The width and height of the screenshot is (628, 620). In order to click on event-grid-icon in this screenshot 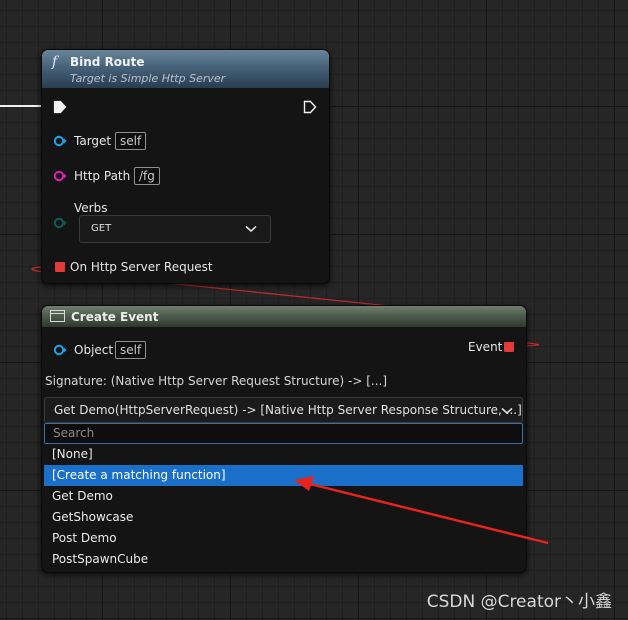, I will do `click(57, 316)`.